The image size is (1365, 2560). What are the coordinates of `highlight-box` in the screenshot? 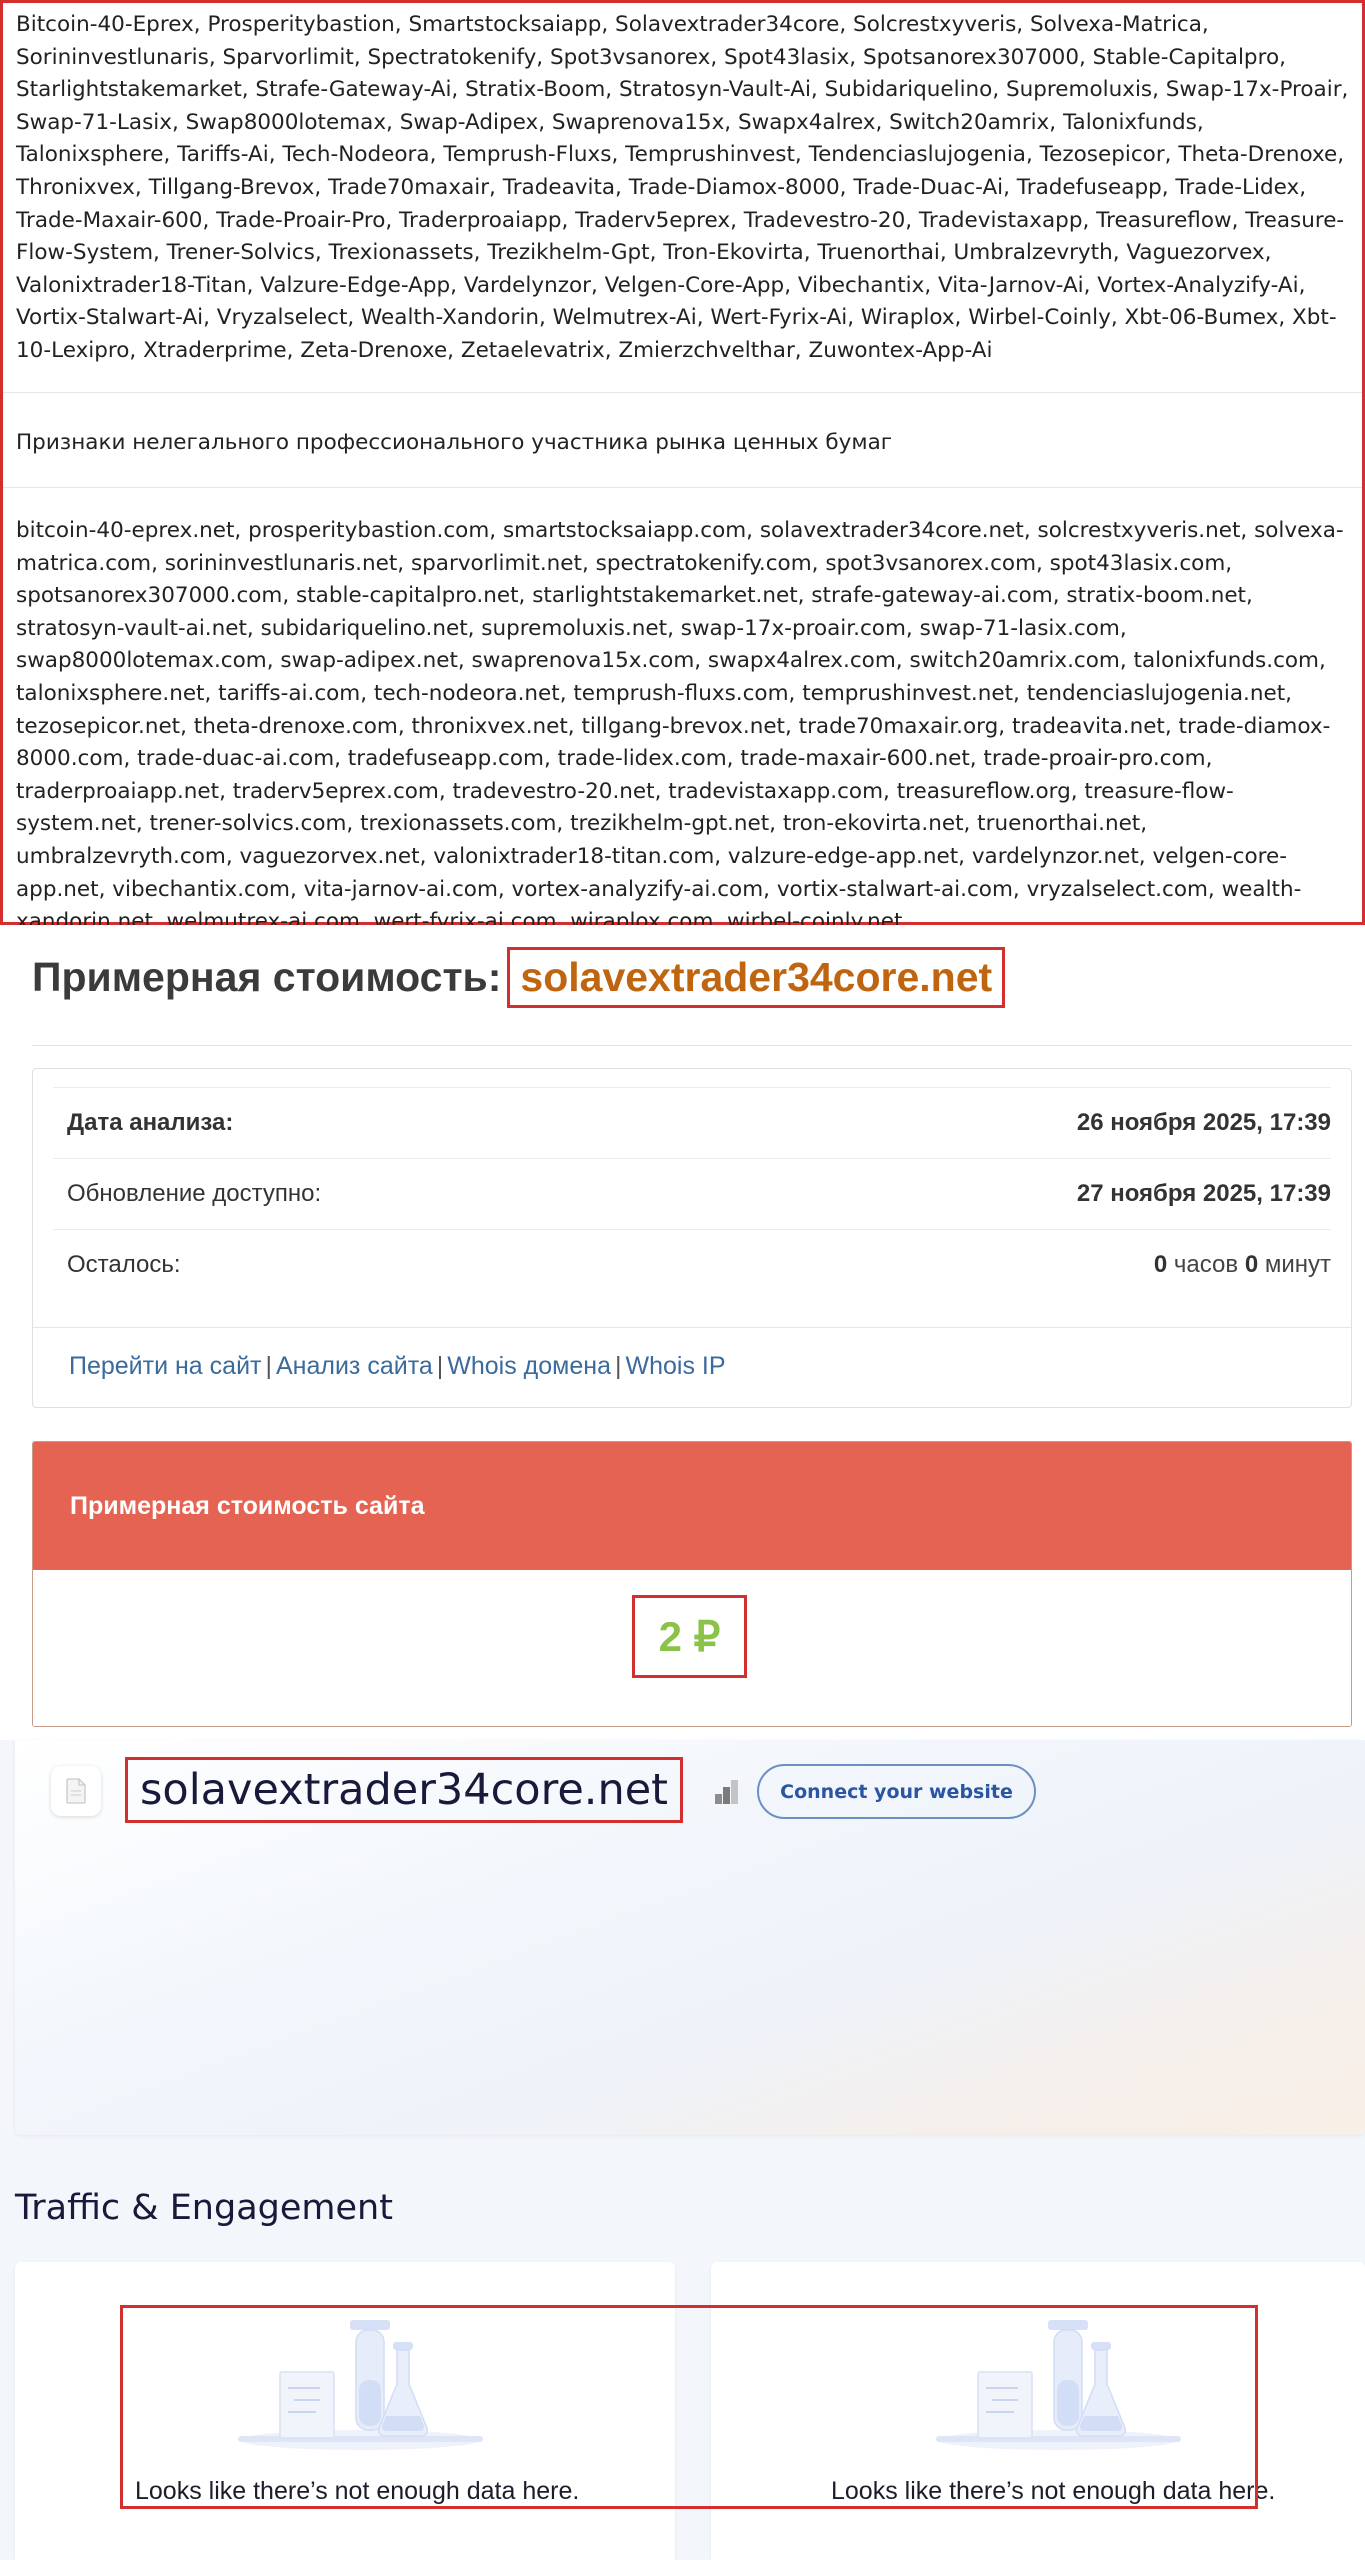 It's located at (689, 2407).